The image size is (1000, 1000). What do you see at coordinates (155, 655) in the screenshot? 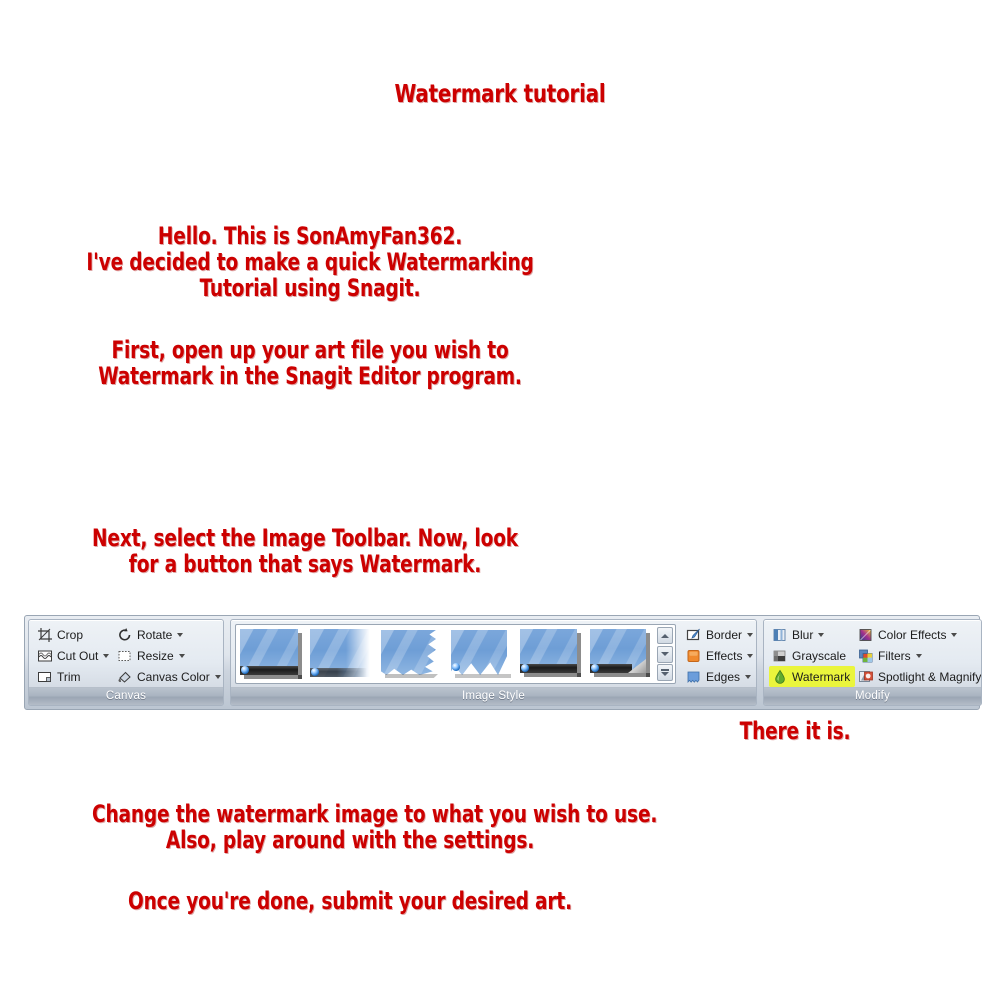
I see `resize-label: Resize` at bounding box center [155, 655].